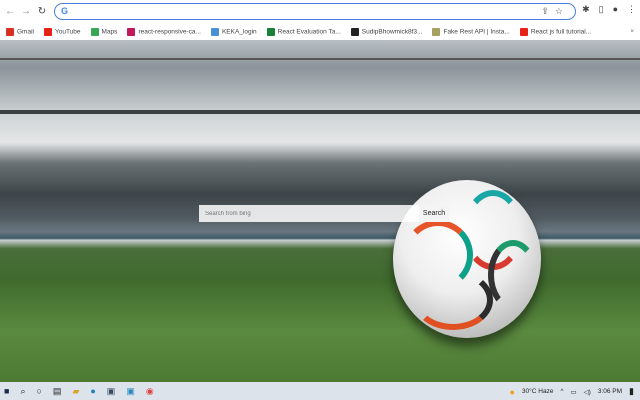 This screenshot has width=640, height=400. What do you see at coordinates (25, 32) in the screenshot?
I see `bookmark-label: Gmail` at bounding box center [25, 32].